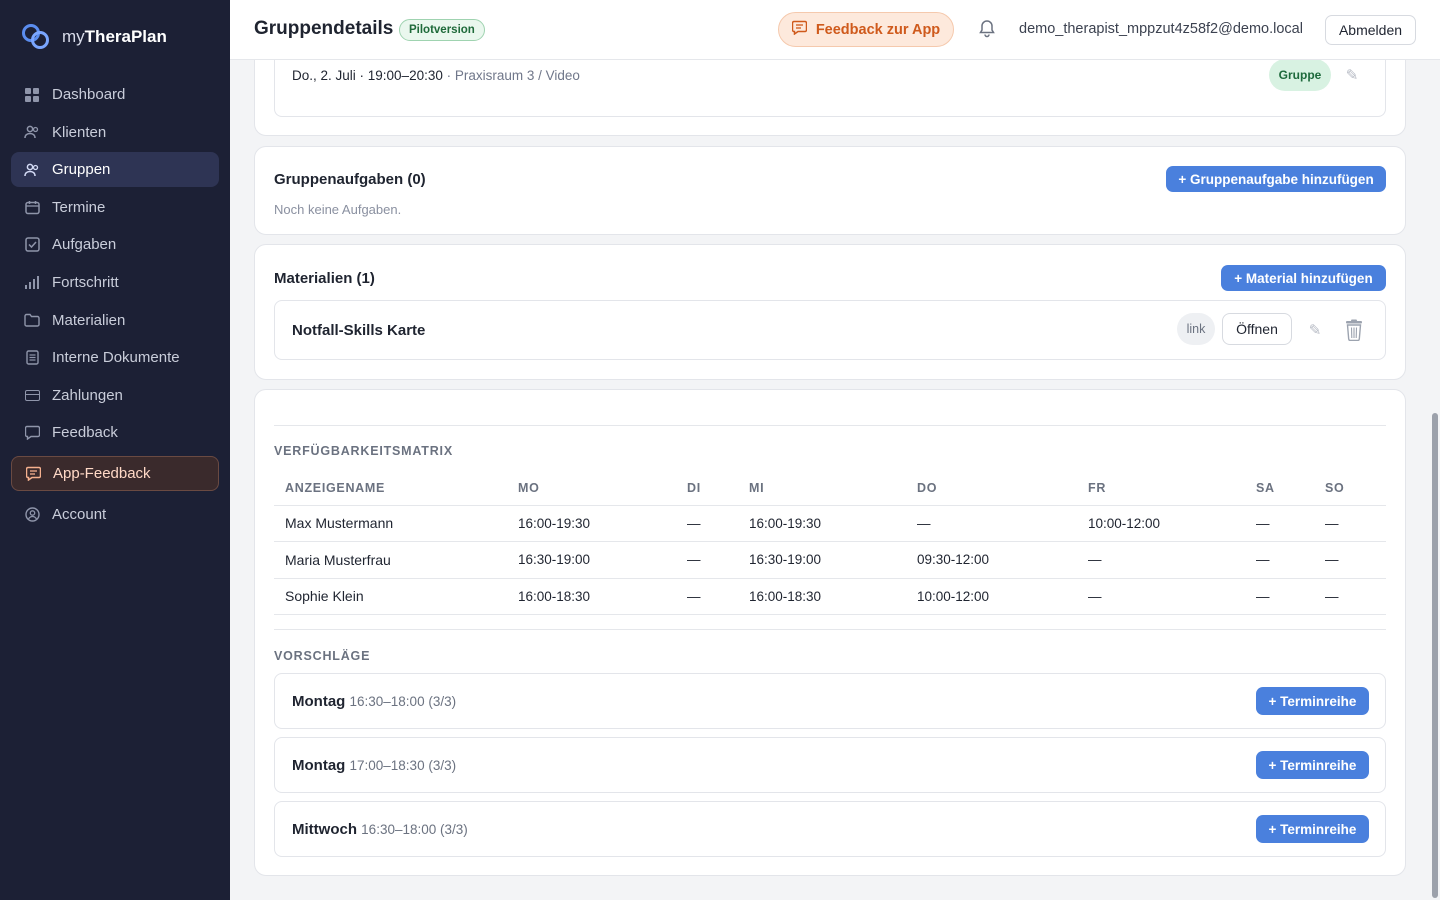 The width and height of the screenshot is (1440, 900). I want to click on sidebar-item-label: Materialien, so click(89, 320).